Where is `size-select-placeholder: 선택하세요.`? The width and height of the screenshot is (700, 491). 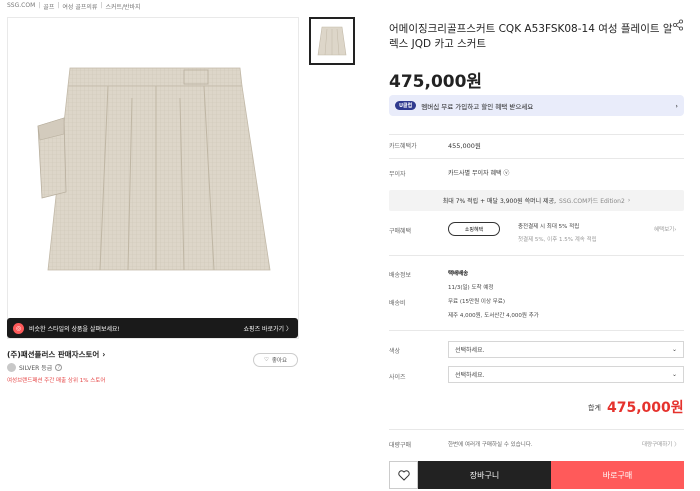
size-select-placeholder: 선택하세요. is located at coordinates (470, 375).